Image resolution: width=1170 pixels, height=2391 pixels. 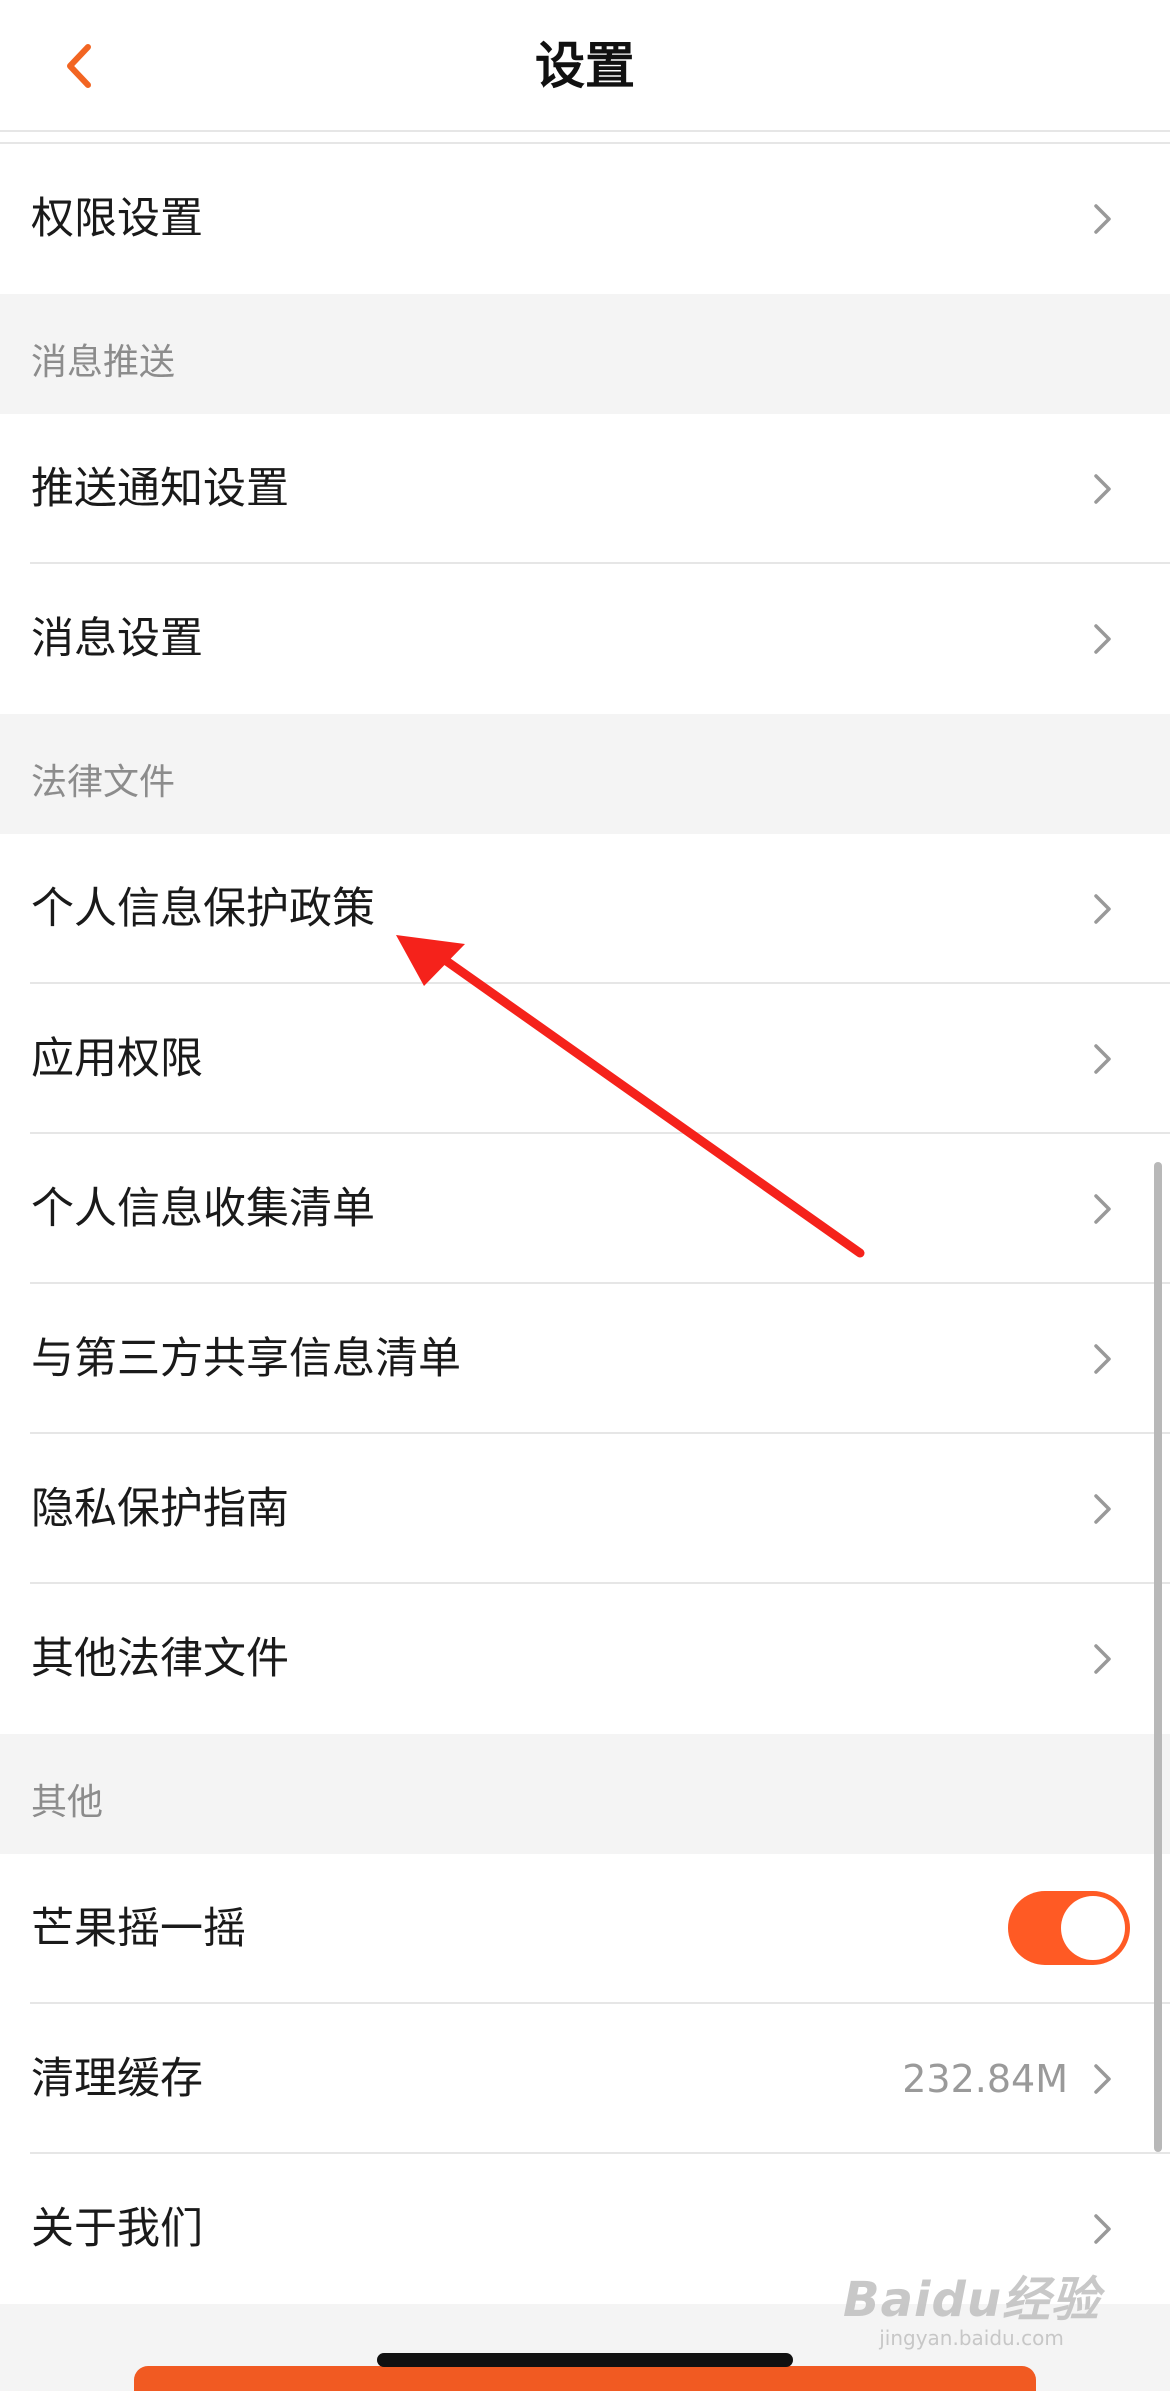 I want to click on list-item-push-notification-settings: 推送通知设置, so click(x=585, y=489).